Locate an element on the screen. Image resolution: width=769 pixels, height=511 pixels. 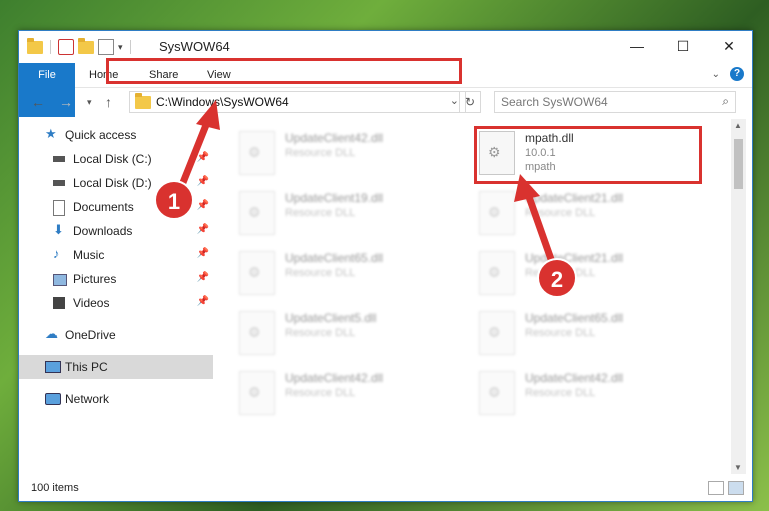
file-item: ⚙ UpdateClient19.dll Resource DLL is located at coordinates (329, 212).